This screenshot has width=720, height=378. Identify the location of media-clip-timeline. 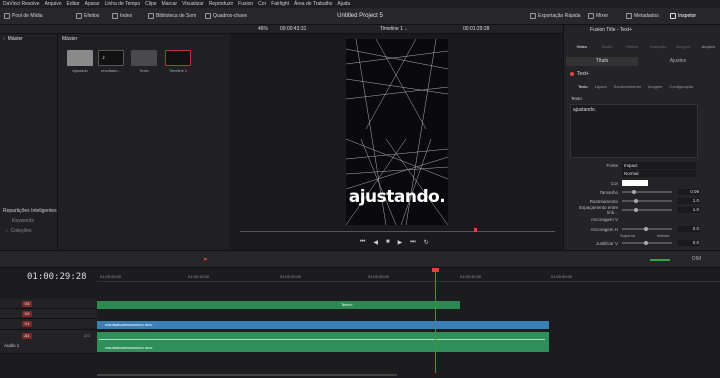
(178, 58).